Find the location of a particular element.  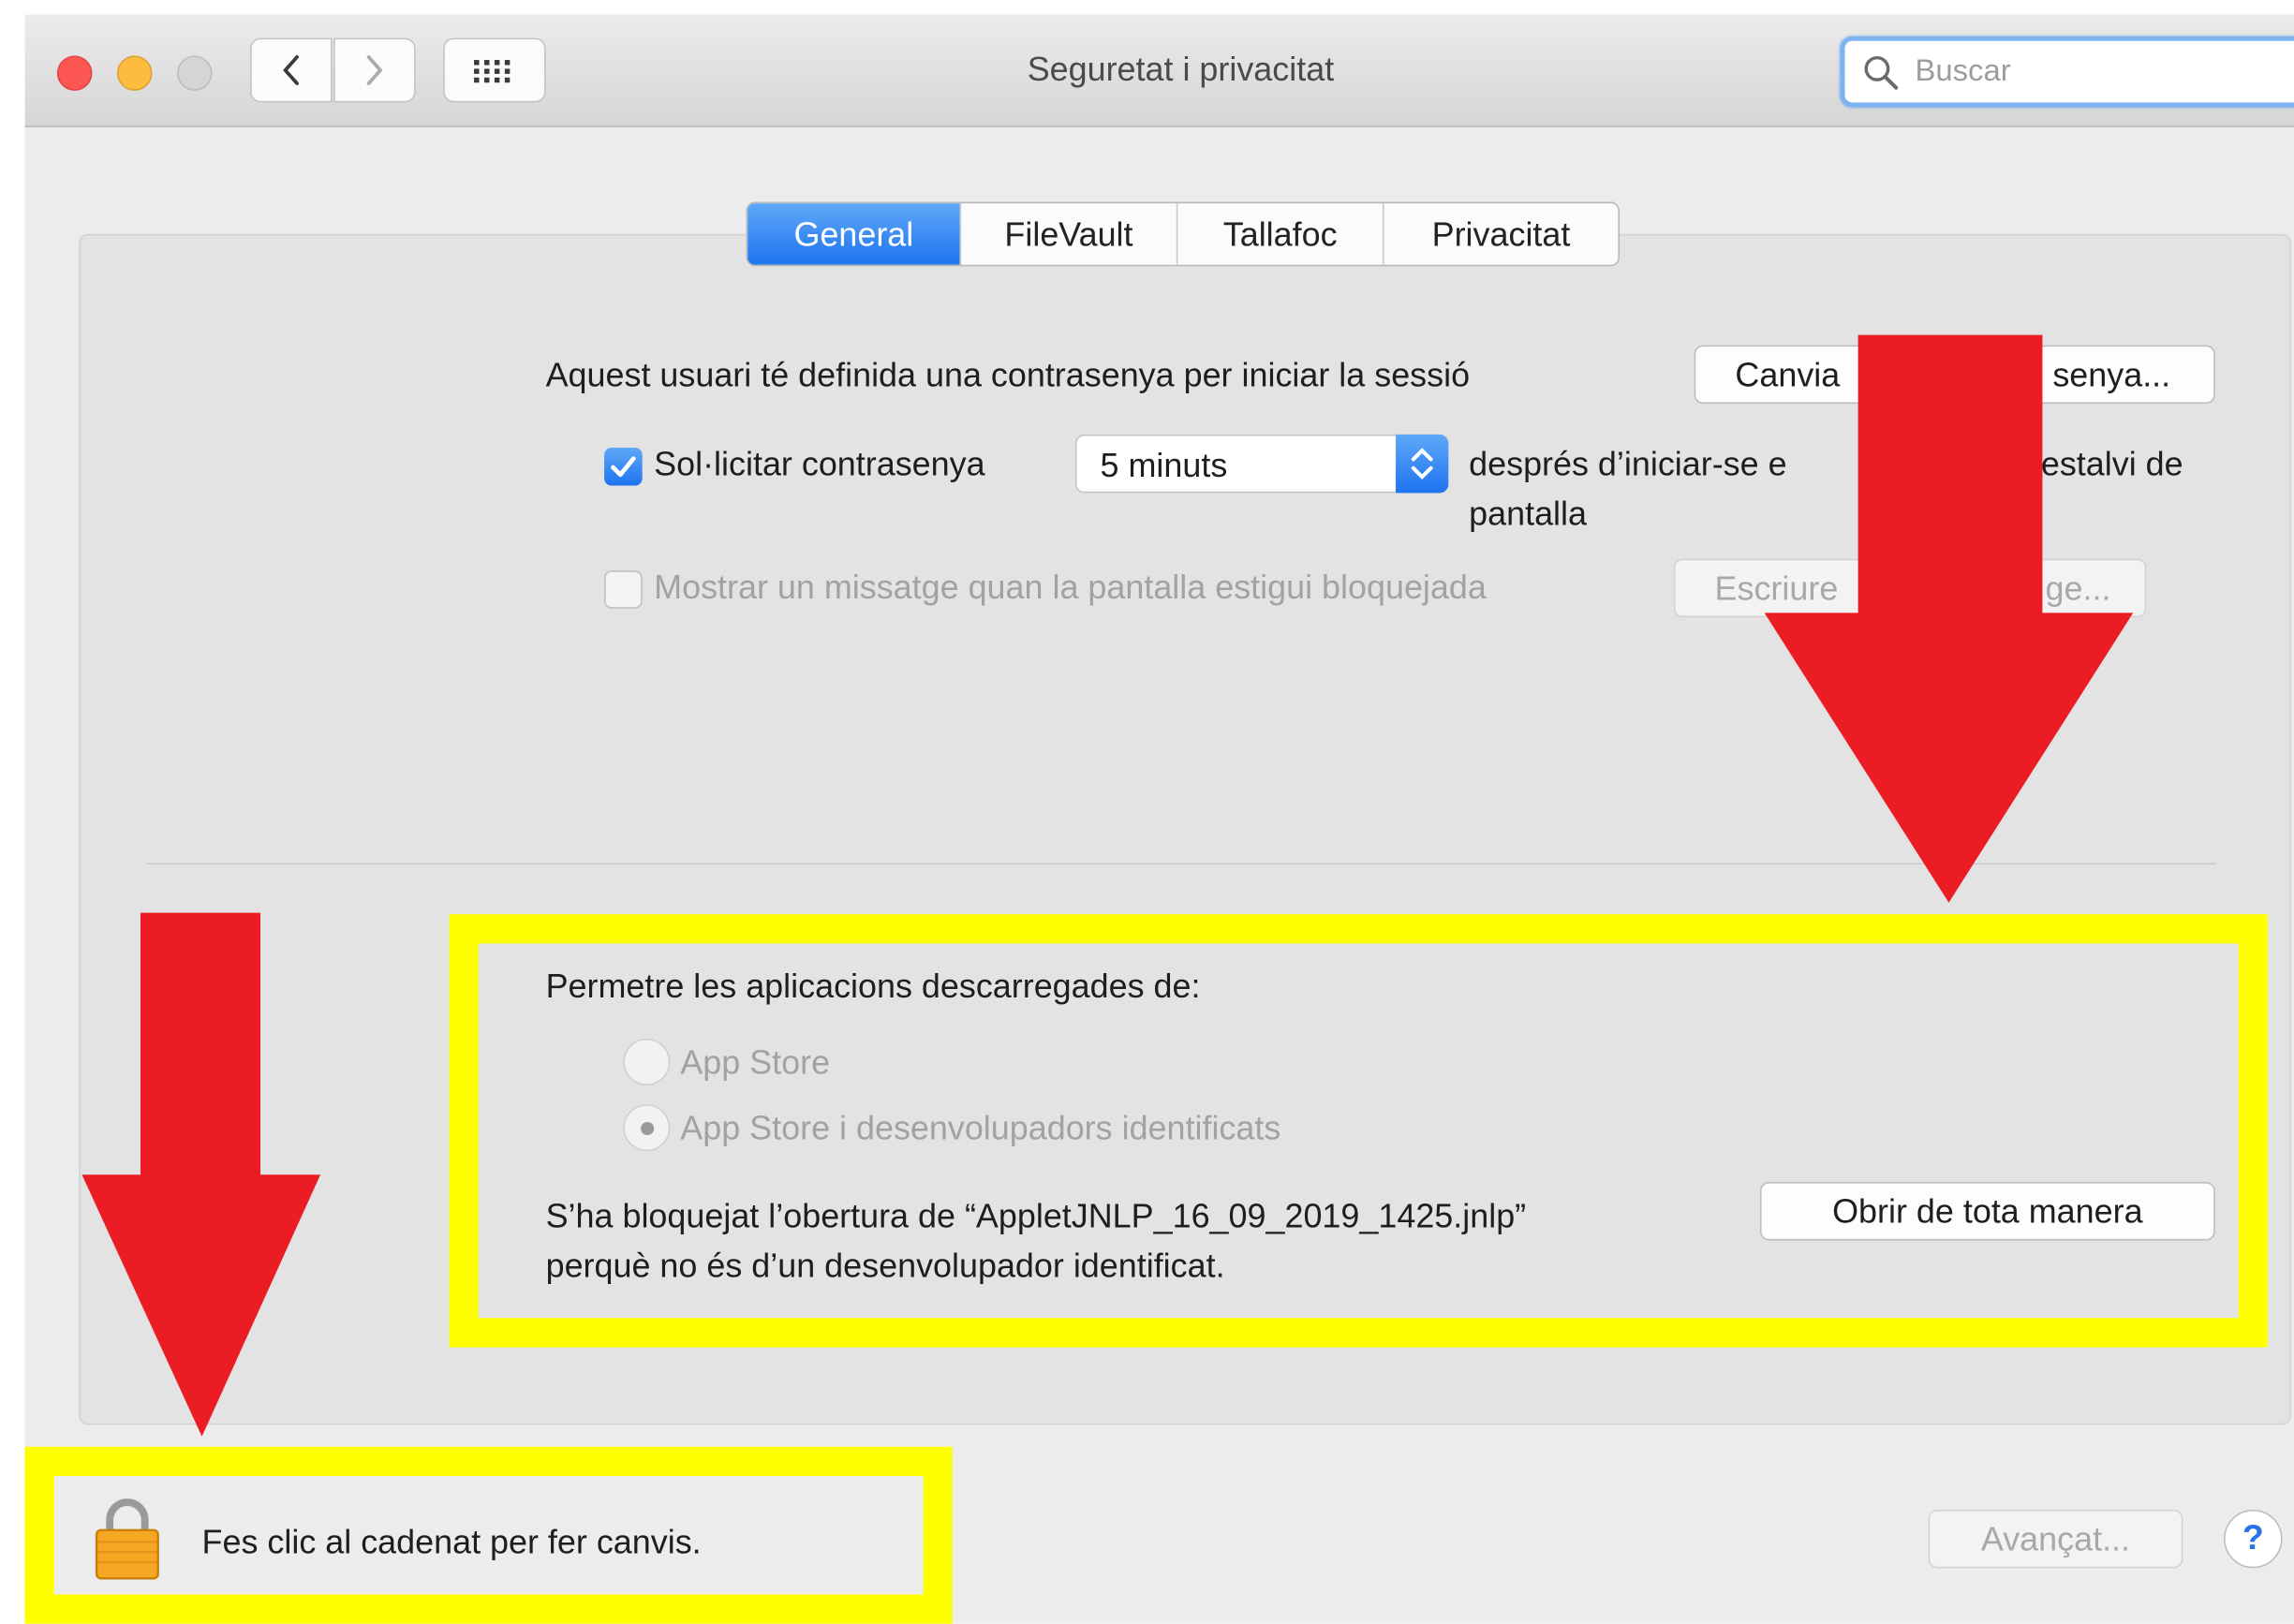

back-button is located at coordinates (291, 70).